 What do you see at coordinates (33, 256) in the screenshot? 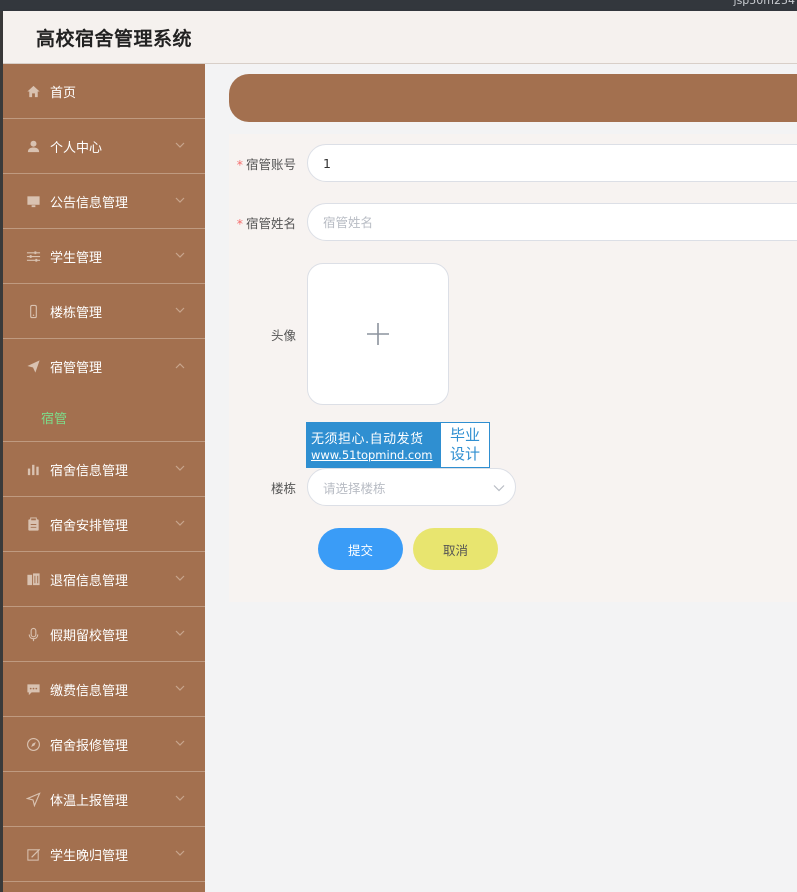
I see `sliders-icon` at bounding box center [33, 256].